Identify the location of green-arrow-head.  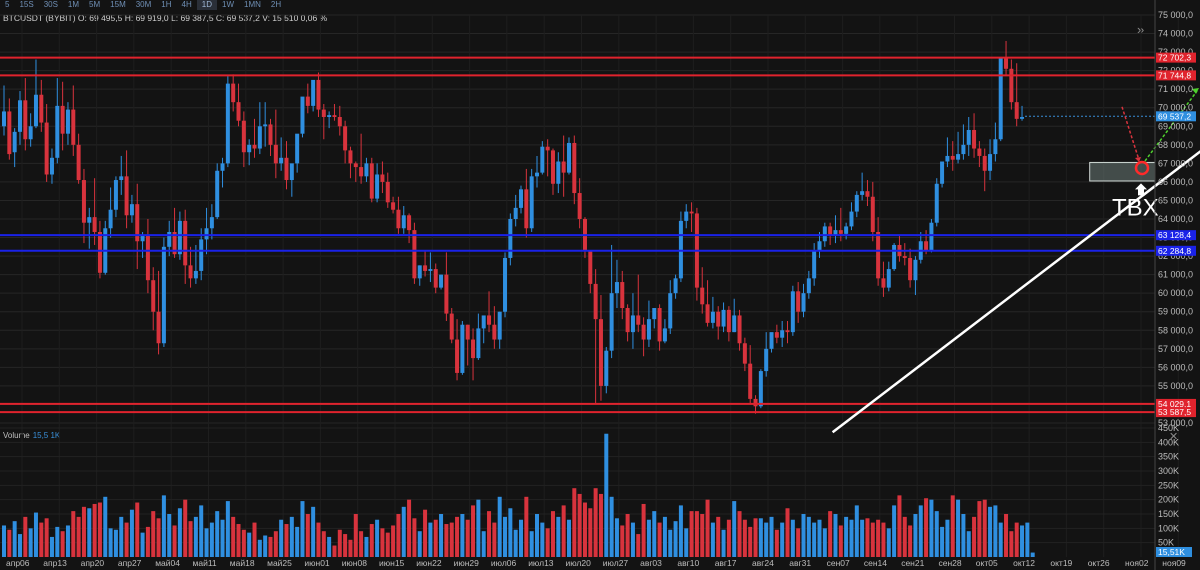
(1195, 91).